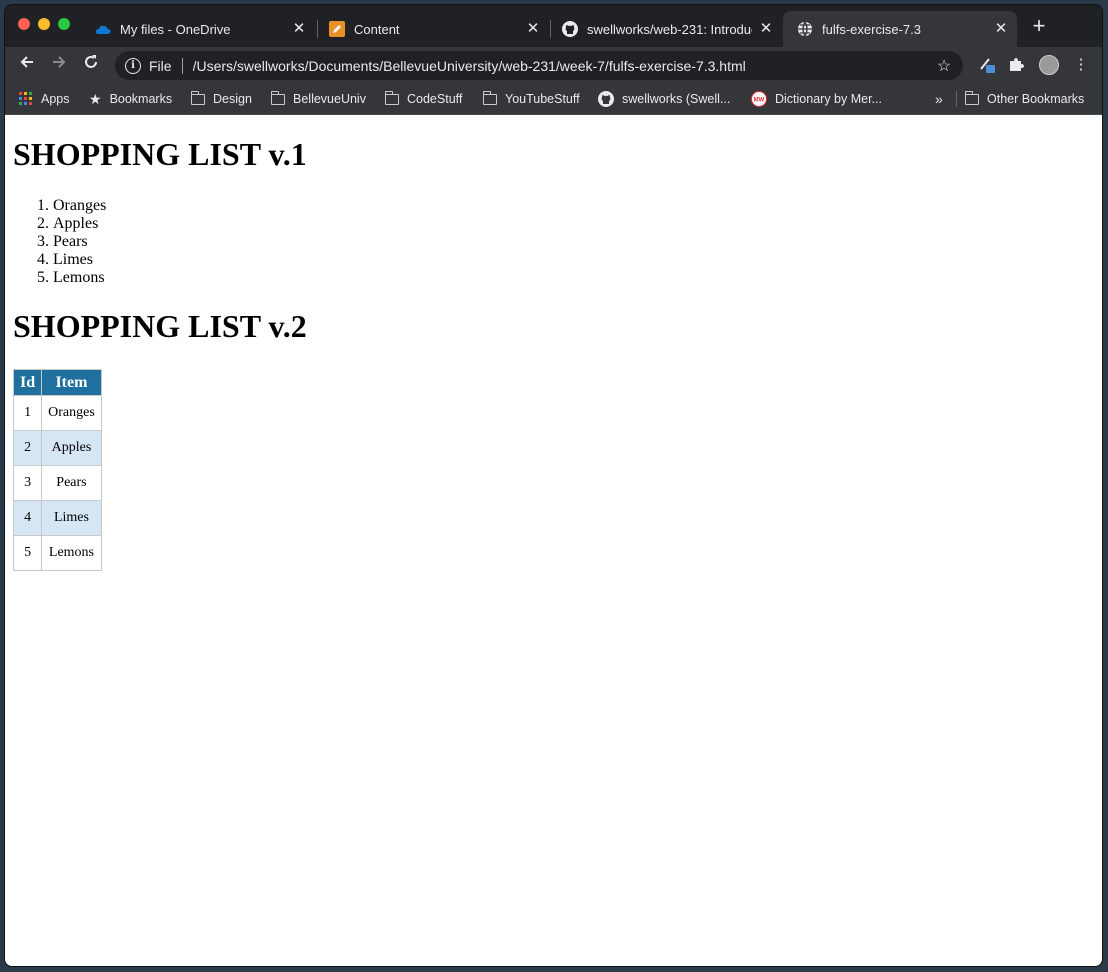 The height and width of the screenshot is (972, 1108). I want to click on bookmark-label: Bookmarks, so click(141, 99).